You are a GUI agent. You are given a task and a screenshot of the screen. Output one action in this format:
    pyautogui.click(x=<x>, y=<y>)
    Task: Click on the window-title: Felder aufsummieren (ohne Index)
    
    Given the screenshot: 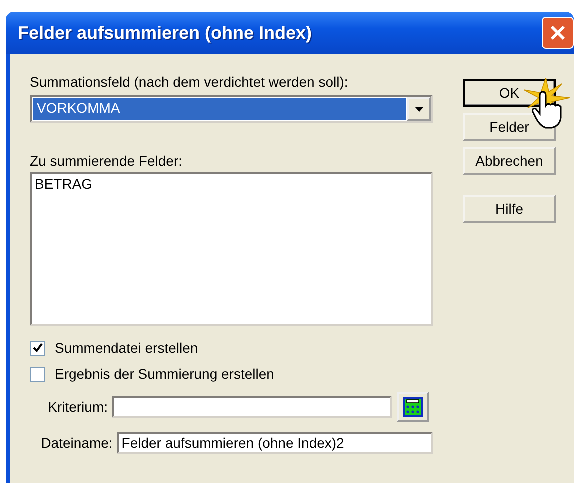 What is the action you would take?
    pyautogui.click(x=165, y=33)
    